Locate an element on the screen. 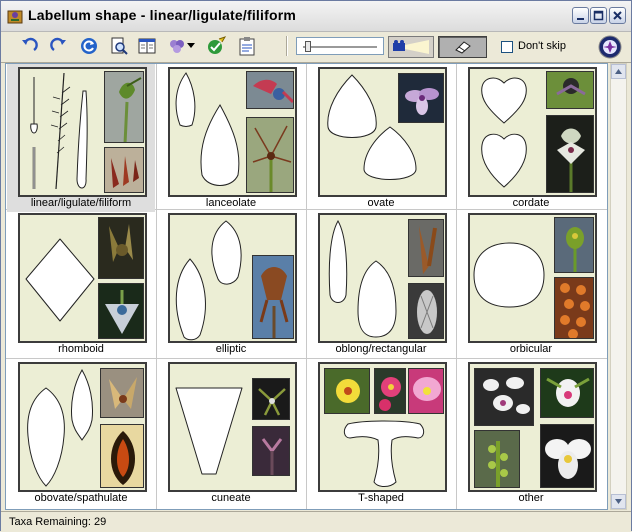 The image size is (632, 532). scroll-up-button is located at coordinates (618, 71).